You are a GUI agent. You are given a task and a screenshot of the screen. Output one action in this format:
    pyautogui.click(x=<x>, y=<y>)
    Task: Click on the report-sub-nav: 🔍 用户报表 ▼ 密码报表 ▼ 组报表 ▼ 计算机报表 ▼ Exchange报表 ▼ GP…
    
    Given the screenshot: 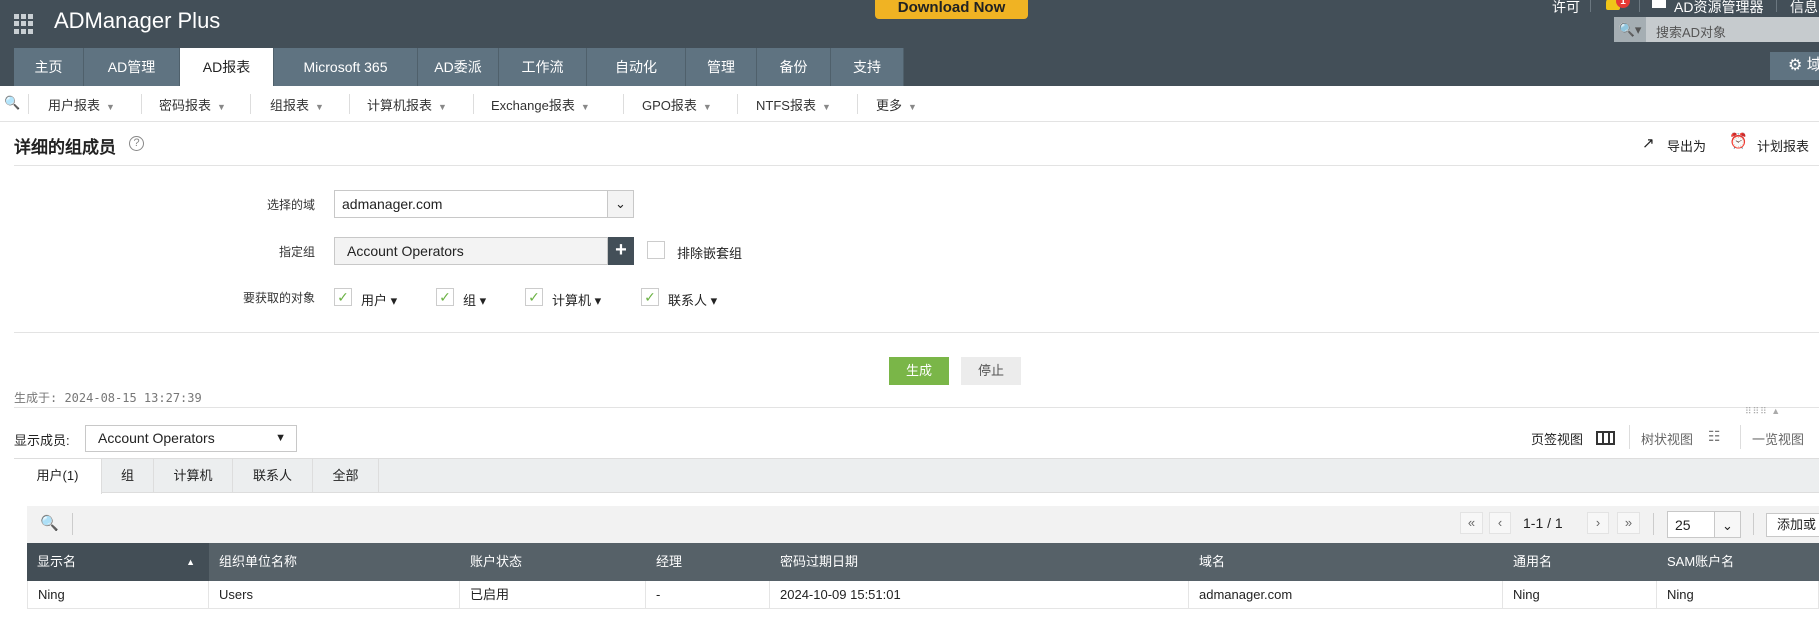 What is the action you would take?
    pyautogui.click(x=909, y=104)
    